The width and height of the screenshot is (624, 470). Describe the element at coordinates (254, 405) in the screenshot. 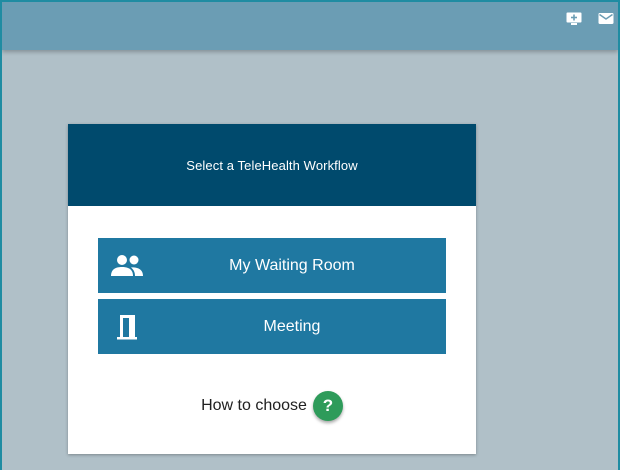

I see `how-to-choose-label: How to choose` at that location.